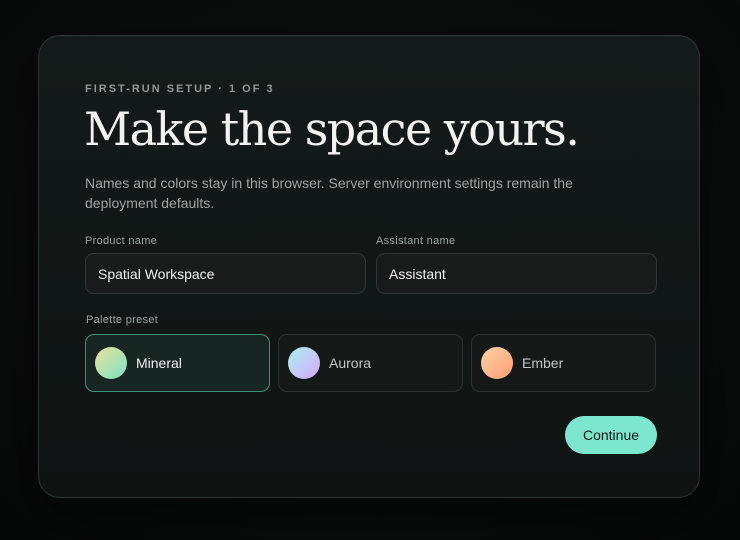 The height and width of the screenshot is (540, 740). What do you see at coordinates (416, 241) in the screenshot?
I see `assistant-name-label: Assistant name` at bounding box center [416, 241].